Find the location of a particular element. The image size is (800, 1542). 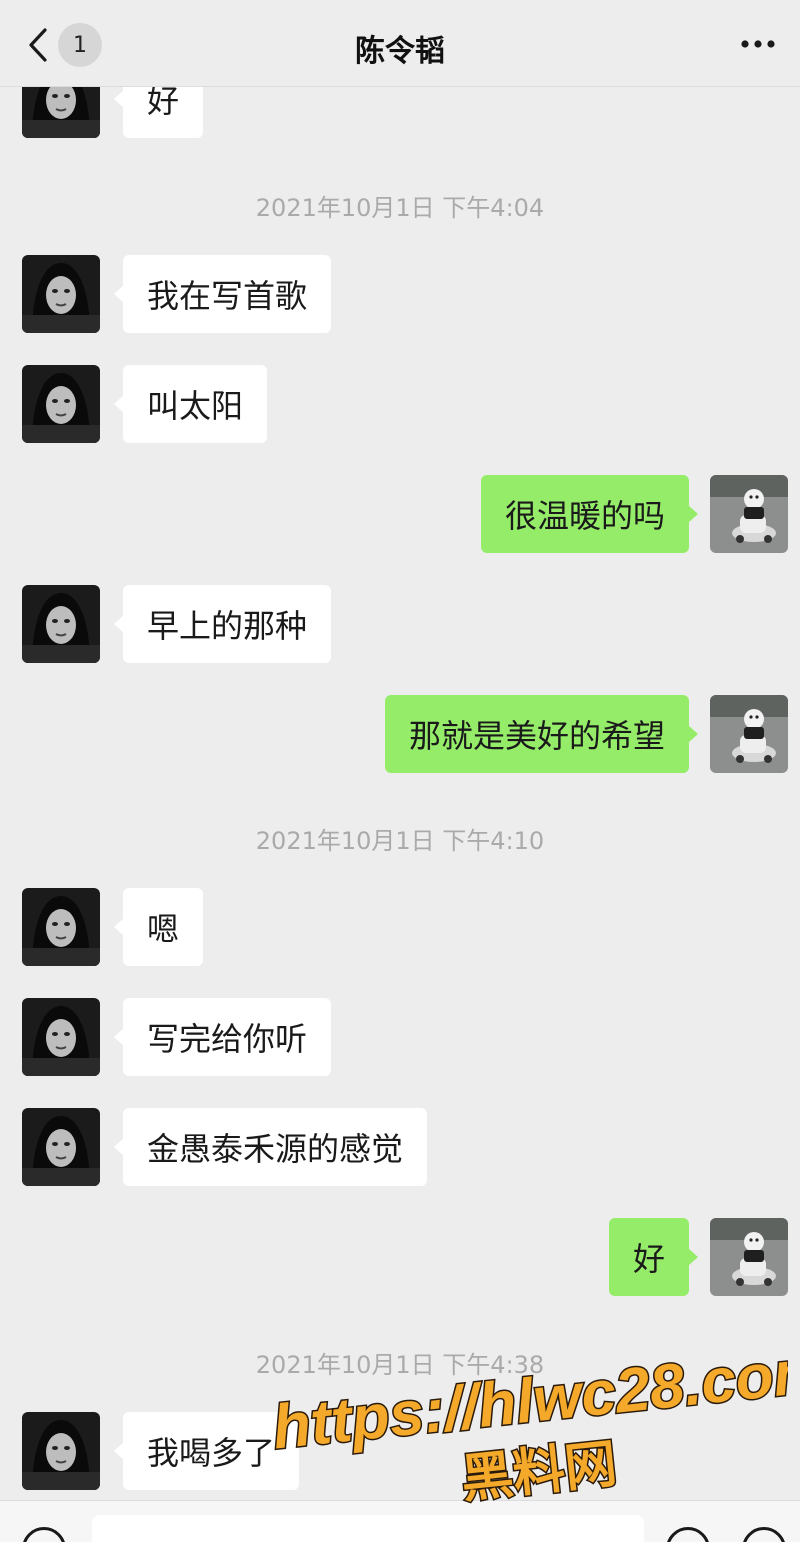

voice-icon is located at coordinates (44, 1534).